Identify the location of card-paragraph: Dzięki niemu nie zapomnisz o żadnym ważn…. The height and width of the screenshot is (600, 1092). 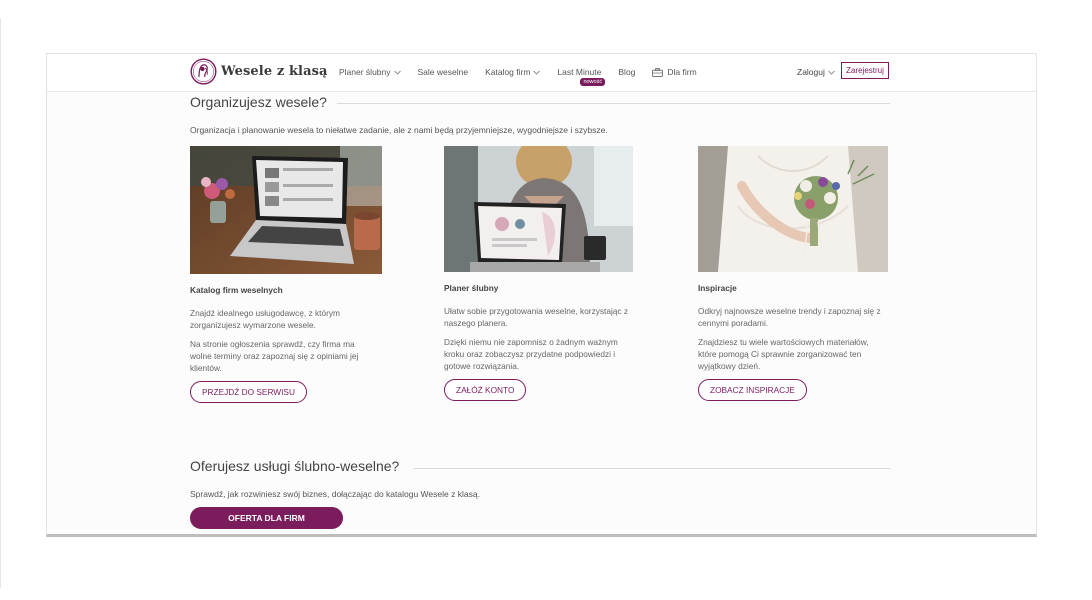
(531, 354).